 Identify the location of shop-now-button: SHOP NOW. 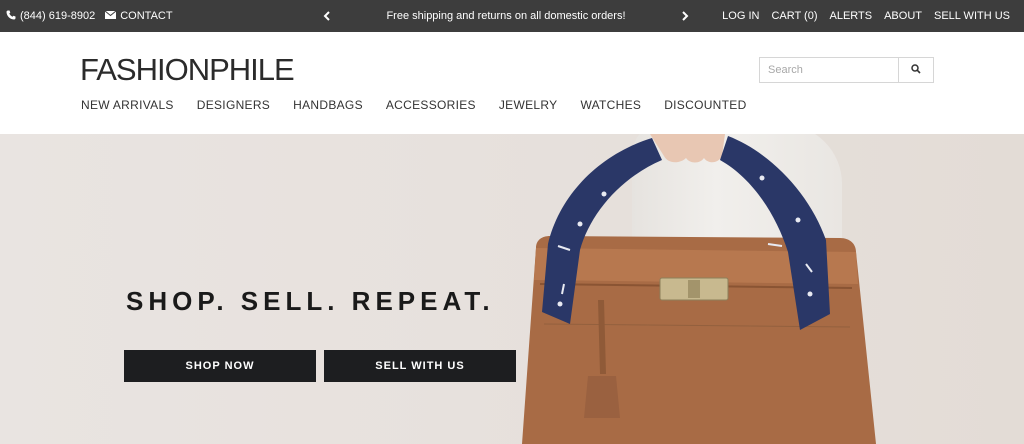
(220, 366).